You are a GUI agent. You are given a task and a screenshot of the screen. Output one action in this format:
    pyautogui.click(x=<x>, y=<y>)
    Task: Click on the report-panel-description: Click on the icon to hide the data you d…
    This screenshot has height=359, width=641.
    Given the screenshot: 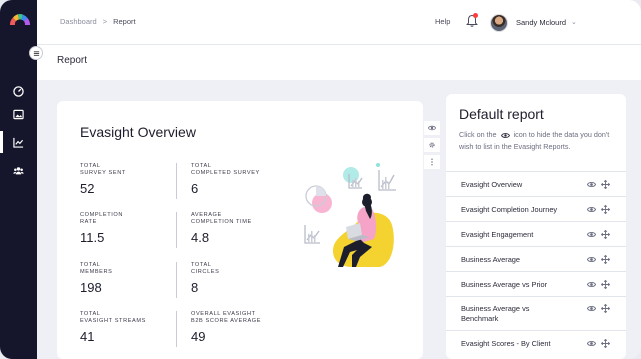 What is the action you would take?
    pyautogui.click(x=534, y=140)
    